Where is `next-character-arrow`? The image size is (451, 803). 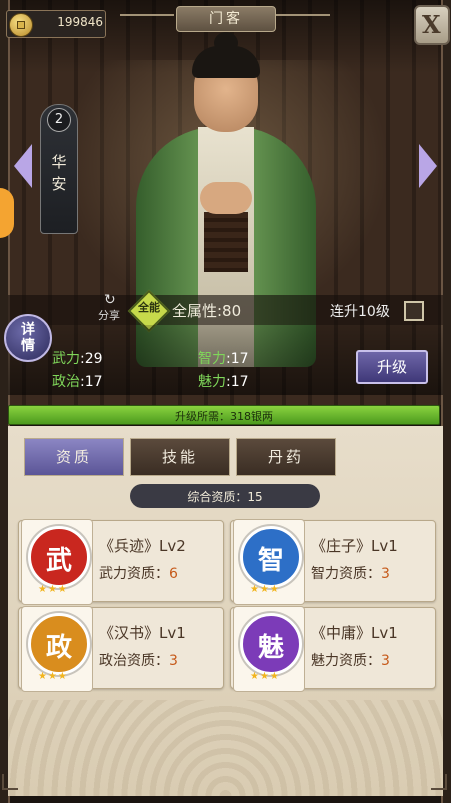 next-character-arrow is located at coordinates (428, 166).